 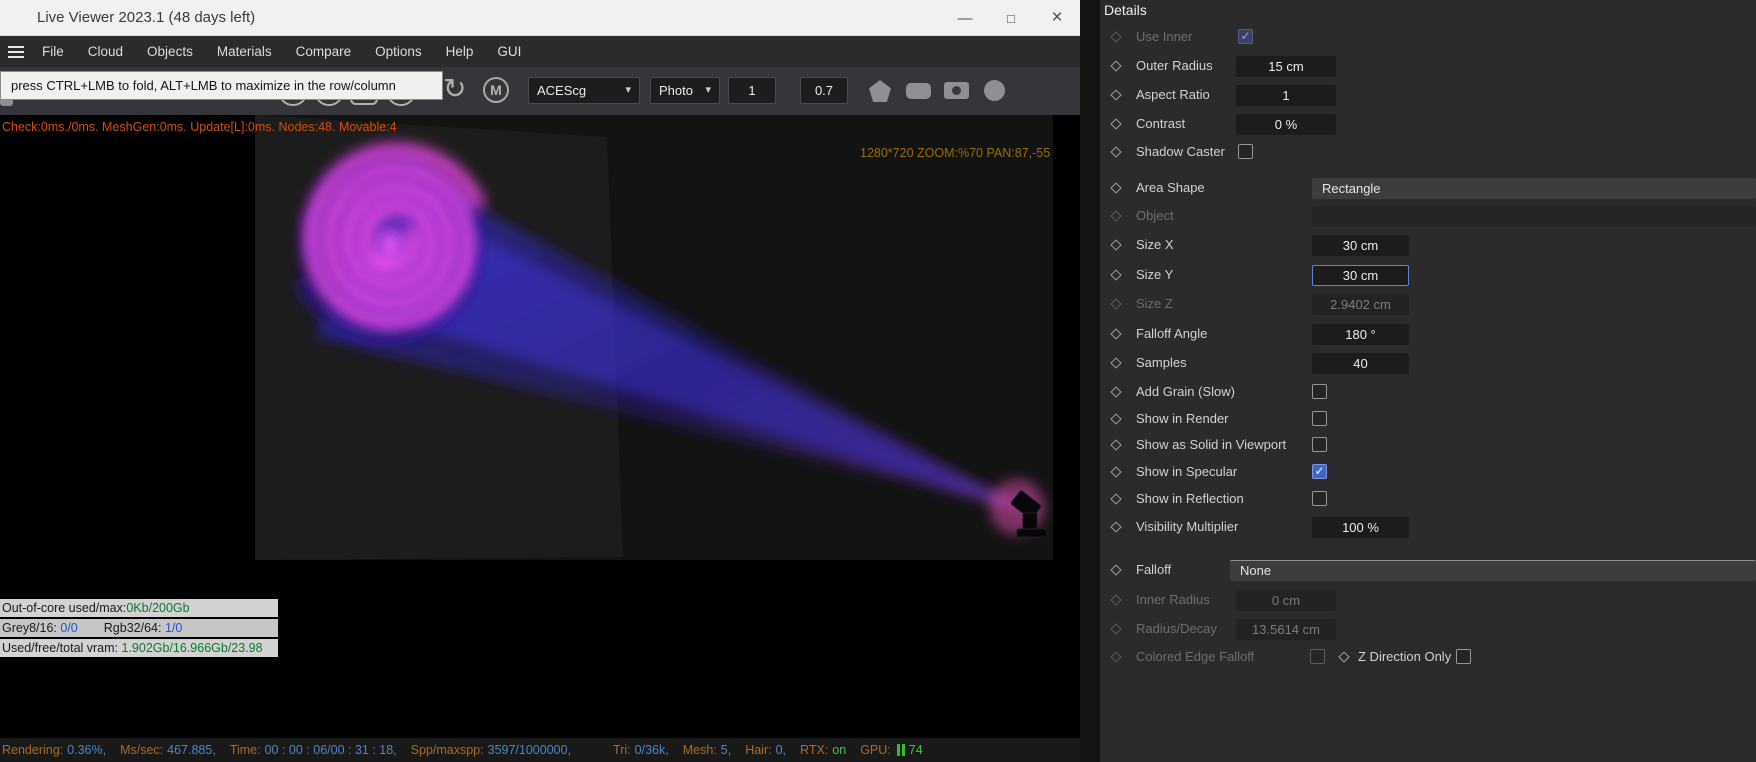 I want to click on visibility-multiplier-field: 100 %, so click(x=1360, y=527).